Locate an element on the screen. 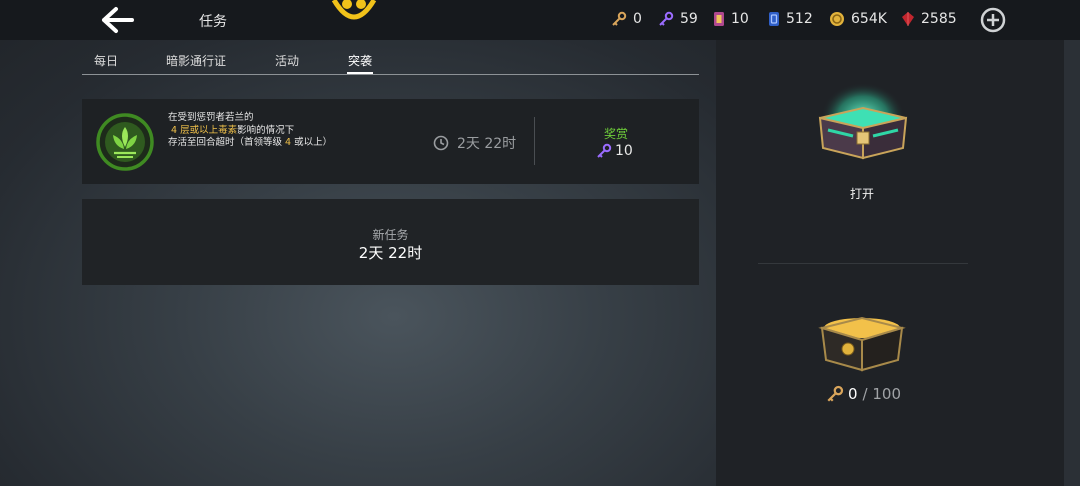 Image resolution: width=1080 pixels, height=486 pixels. key-progress: 0 / 100 is located at coordinates (863, 394).